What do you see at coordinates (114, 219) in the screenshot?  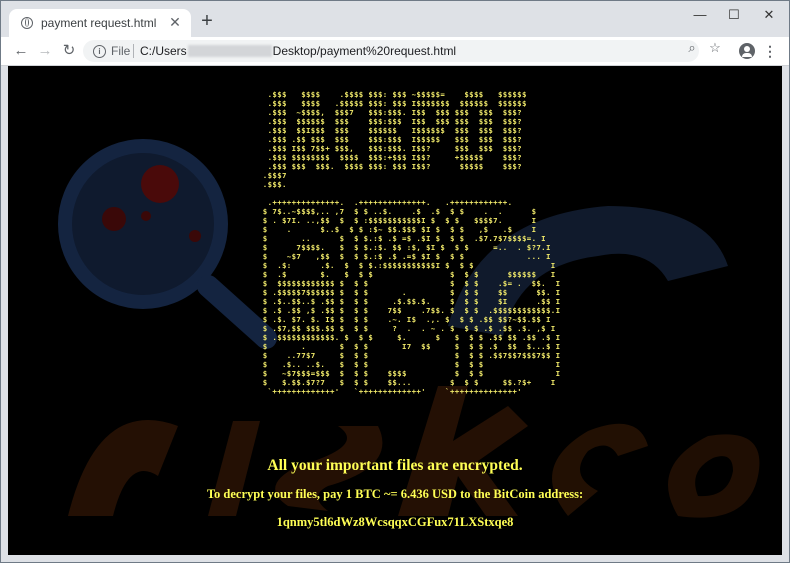 I see `blob-medium` at bounding box center [114, 219].